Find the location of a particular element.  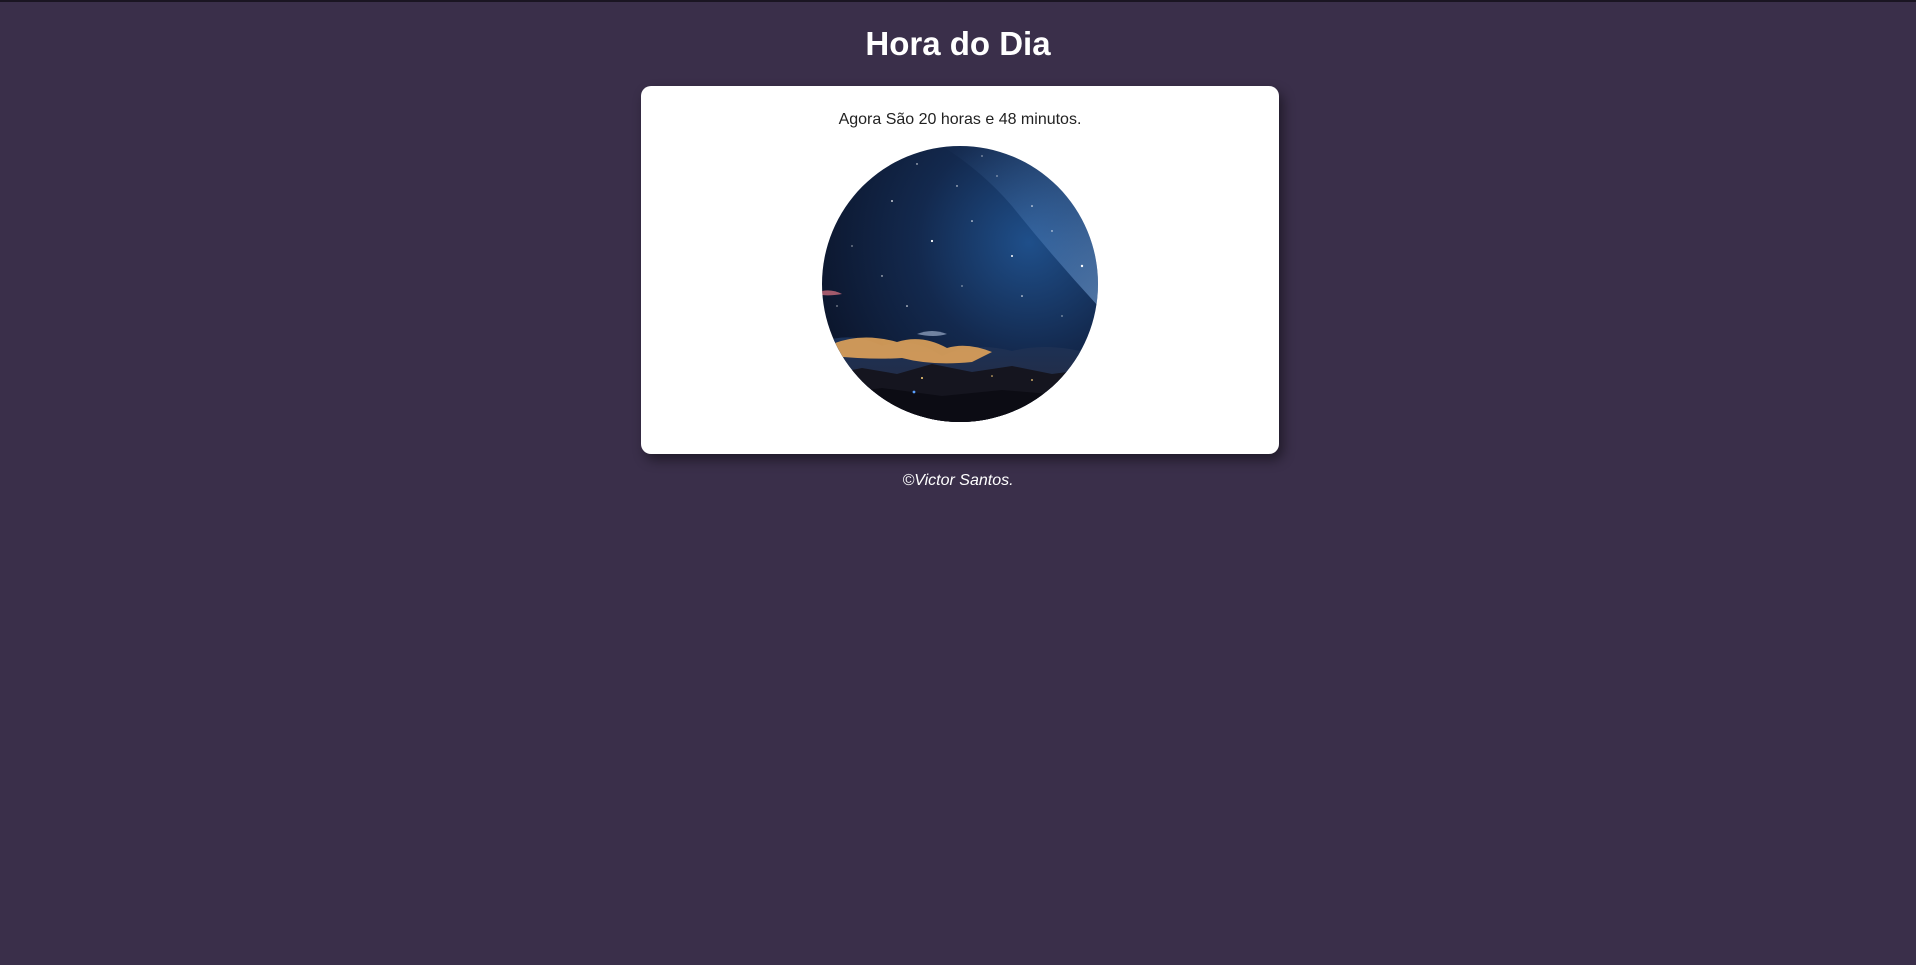

page-header: Hora do Dia is located at coordinates (958, 31).